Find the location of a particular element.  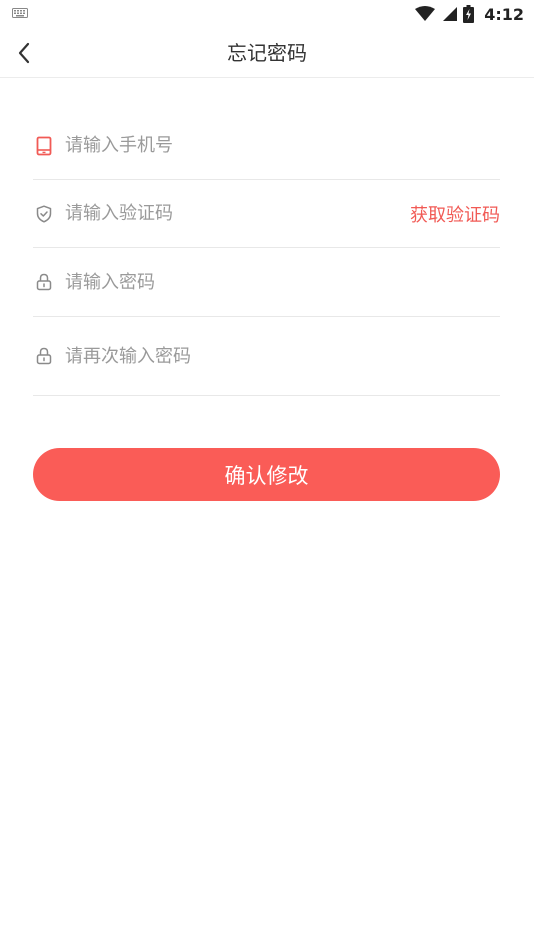

battery-icon is located at coordinates (469, 14).